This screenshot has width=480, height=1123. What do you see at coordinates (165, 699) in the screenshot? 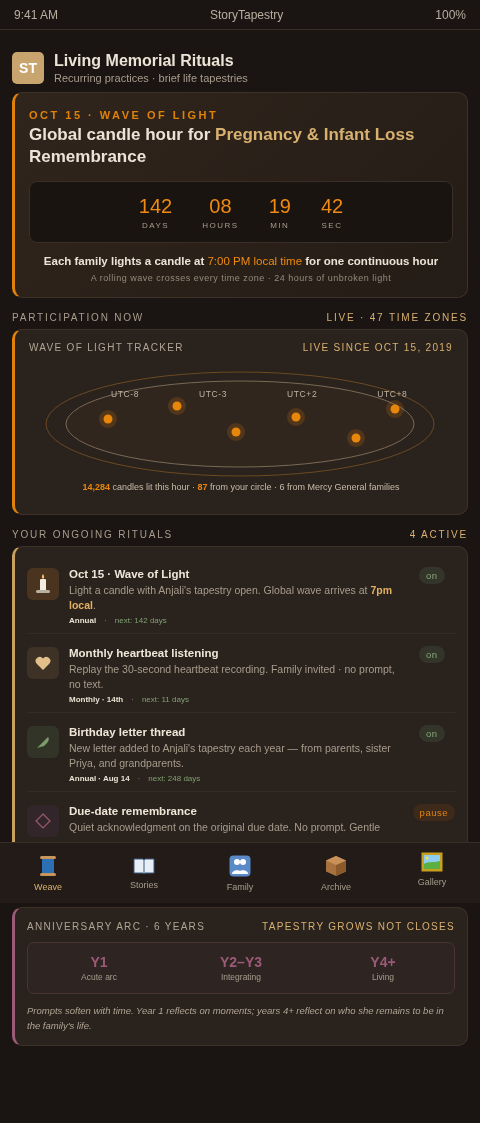
I see `ritual-next-date: next: 11 days` at bounding box center [165, 699].